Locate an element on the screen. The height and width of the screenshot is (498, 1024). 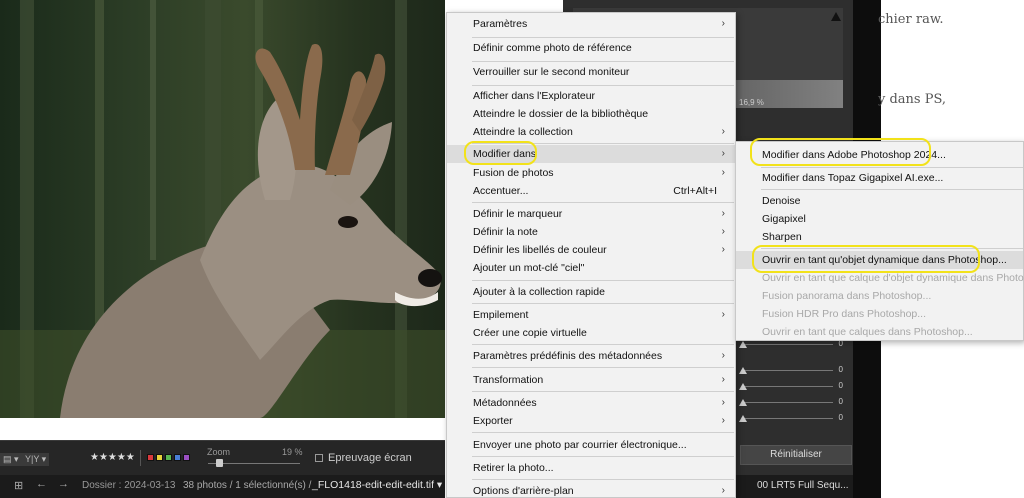
view-mode-button: ▤ ▾ is located at coordinates (11, 459).